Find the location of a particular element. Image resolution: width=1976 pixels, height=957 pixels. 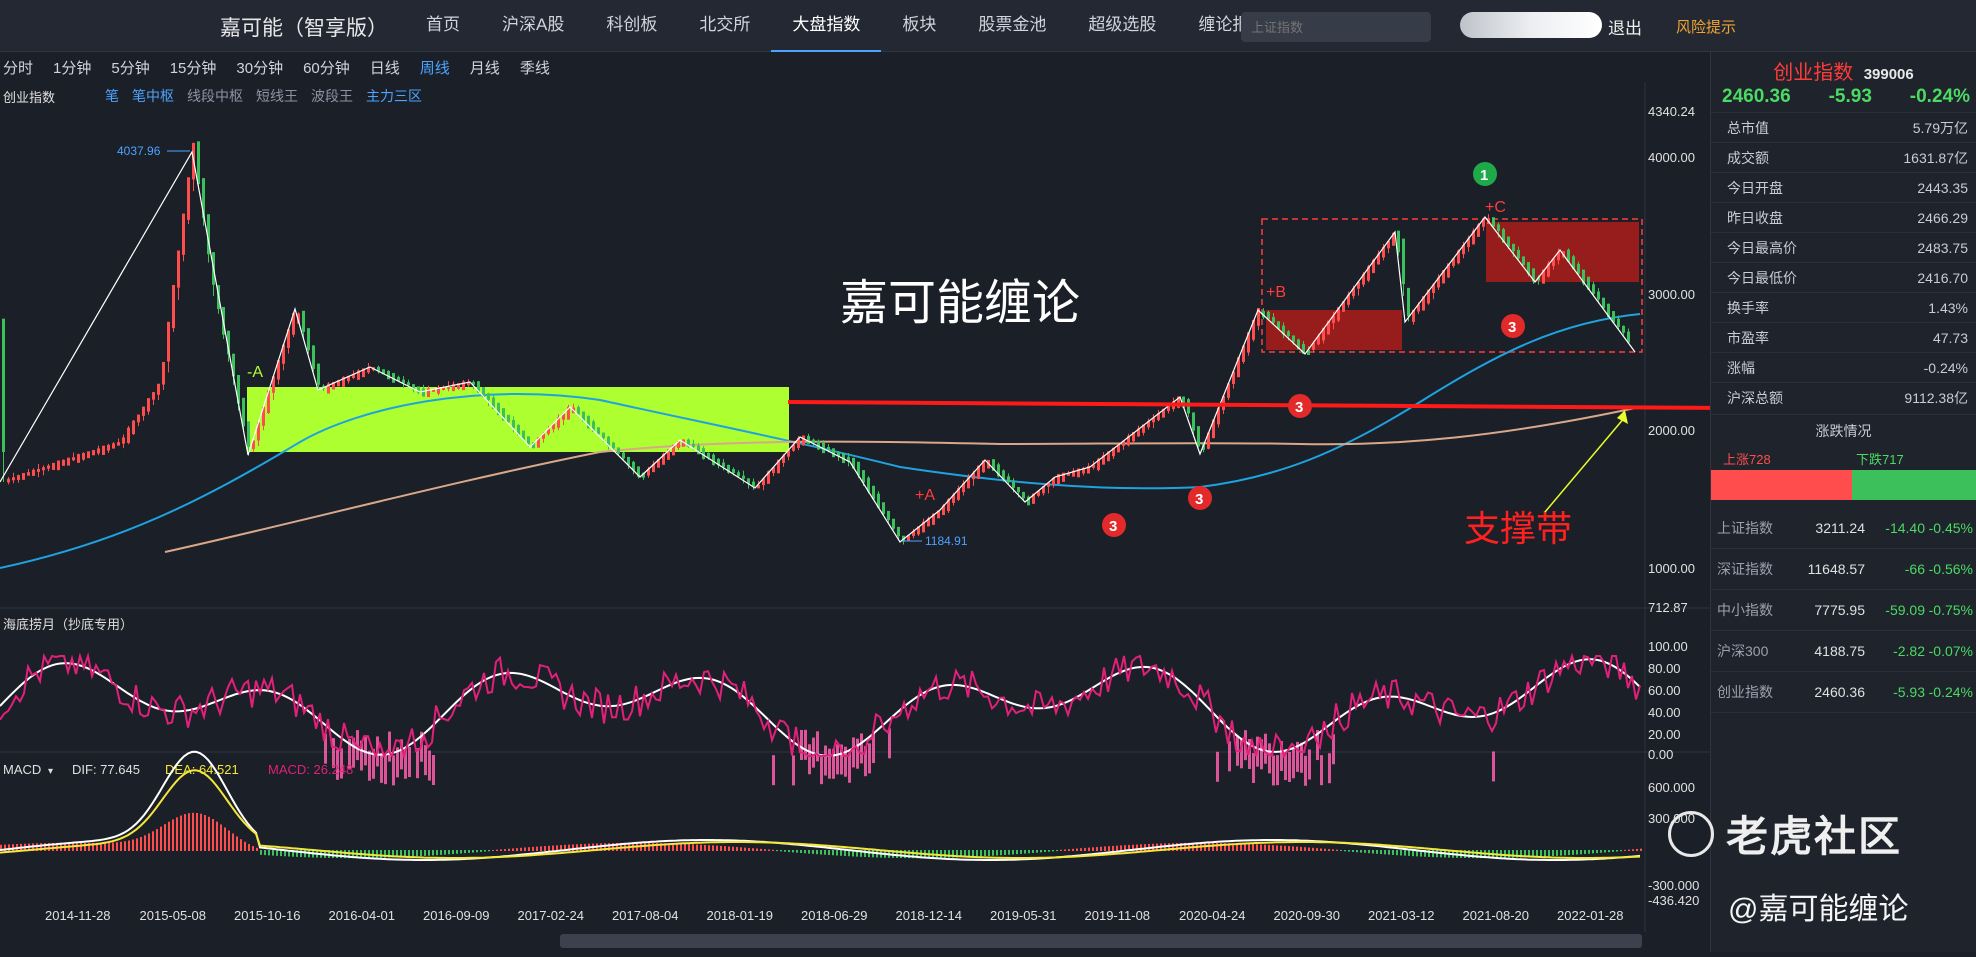

index-row: 上证指数 3211.24 -14.40 -0.45% is located at coordinates (1843, 528).